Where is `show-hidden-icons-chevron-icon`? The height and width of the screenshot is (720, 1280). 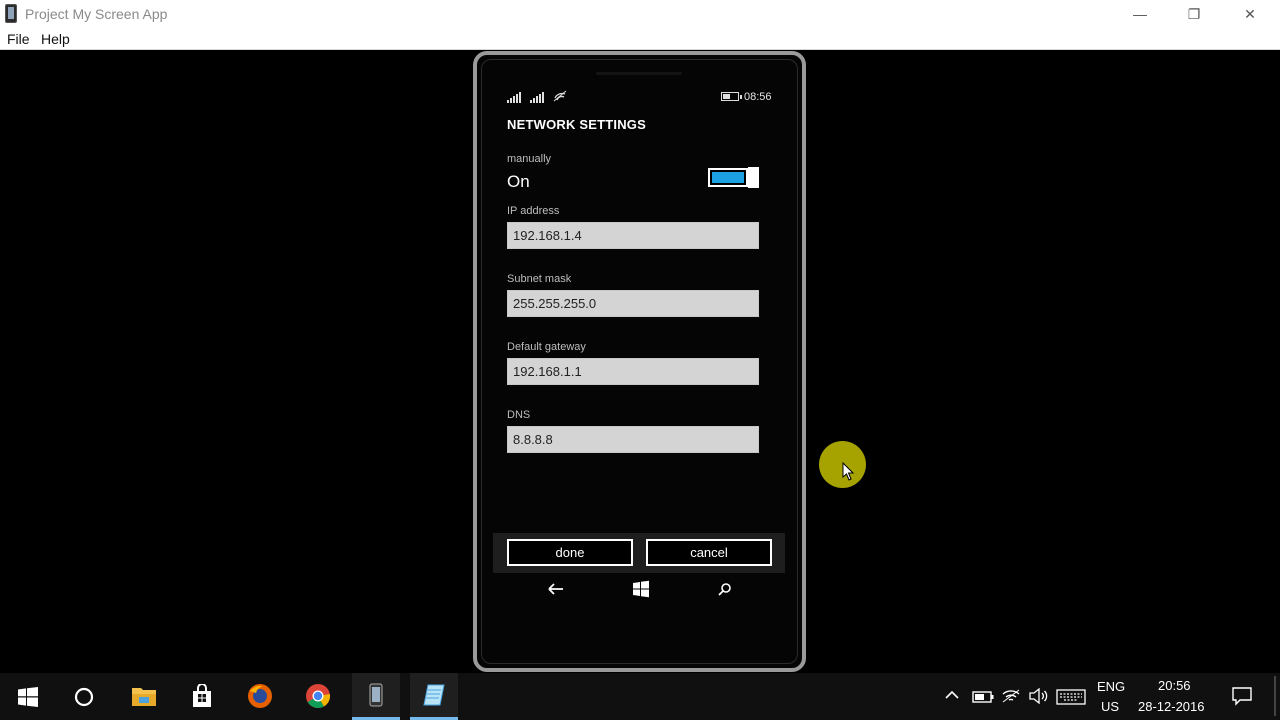
show-hidden-icons-chevron-icon is located at coordinates (952, 697).